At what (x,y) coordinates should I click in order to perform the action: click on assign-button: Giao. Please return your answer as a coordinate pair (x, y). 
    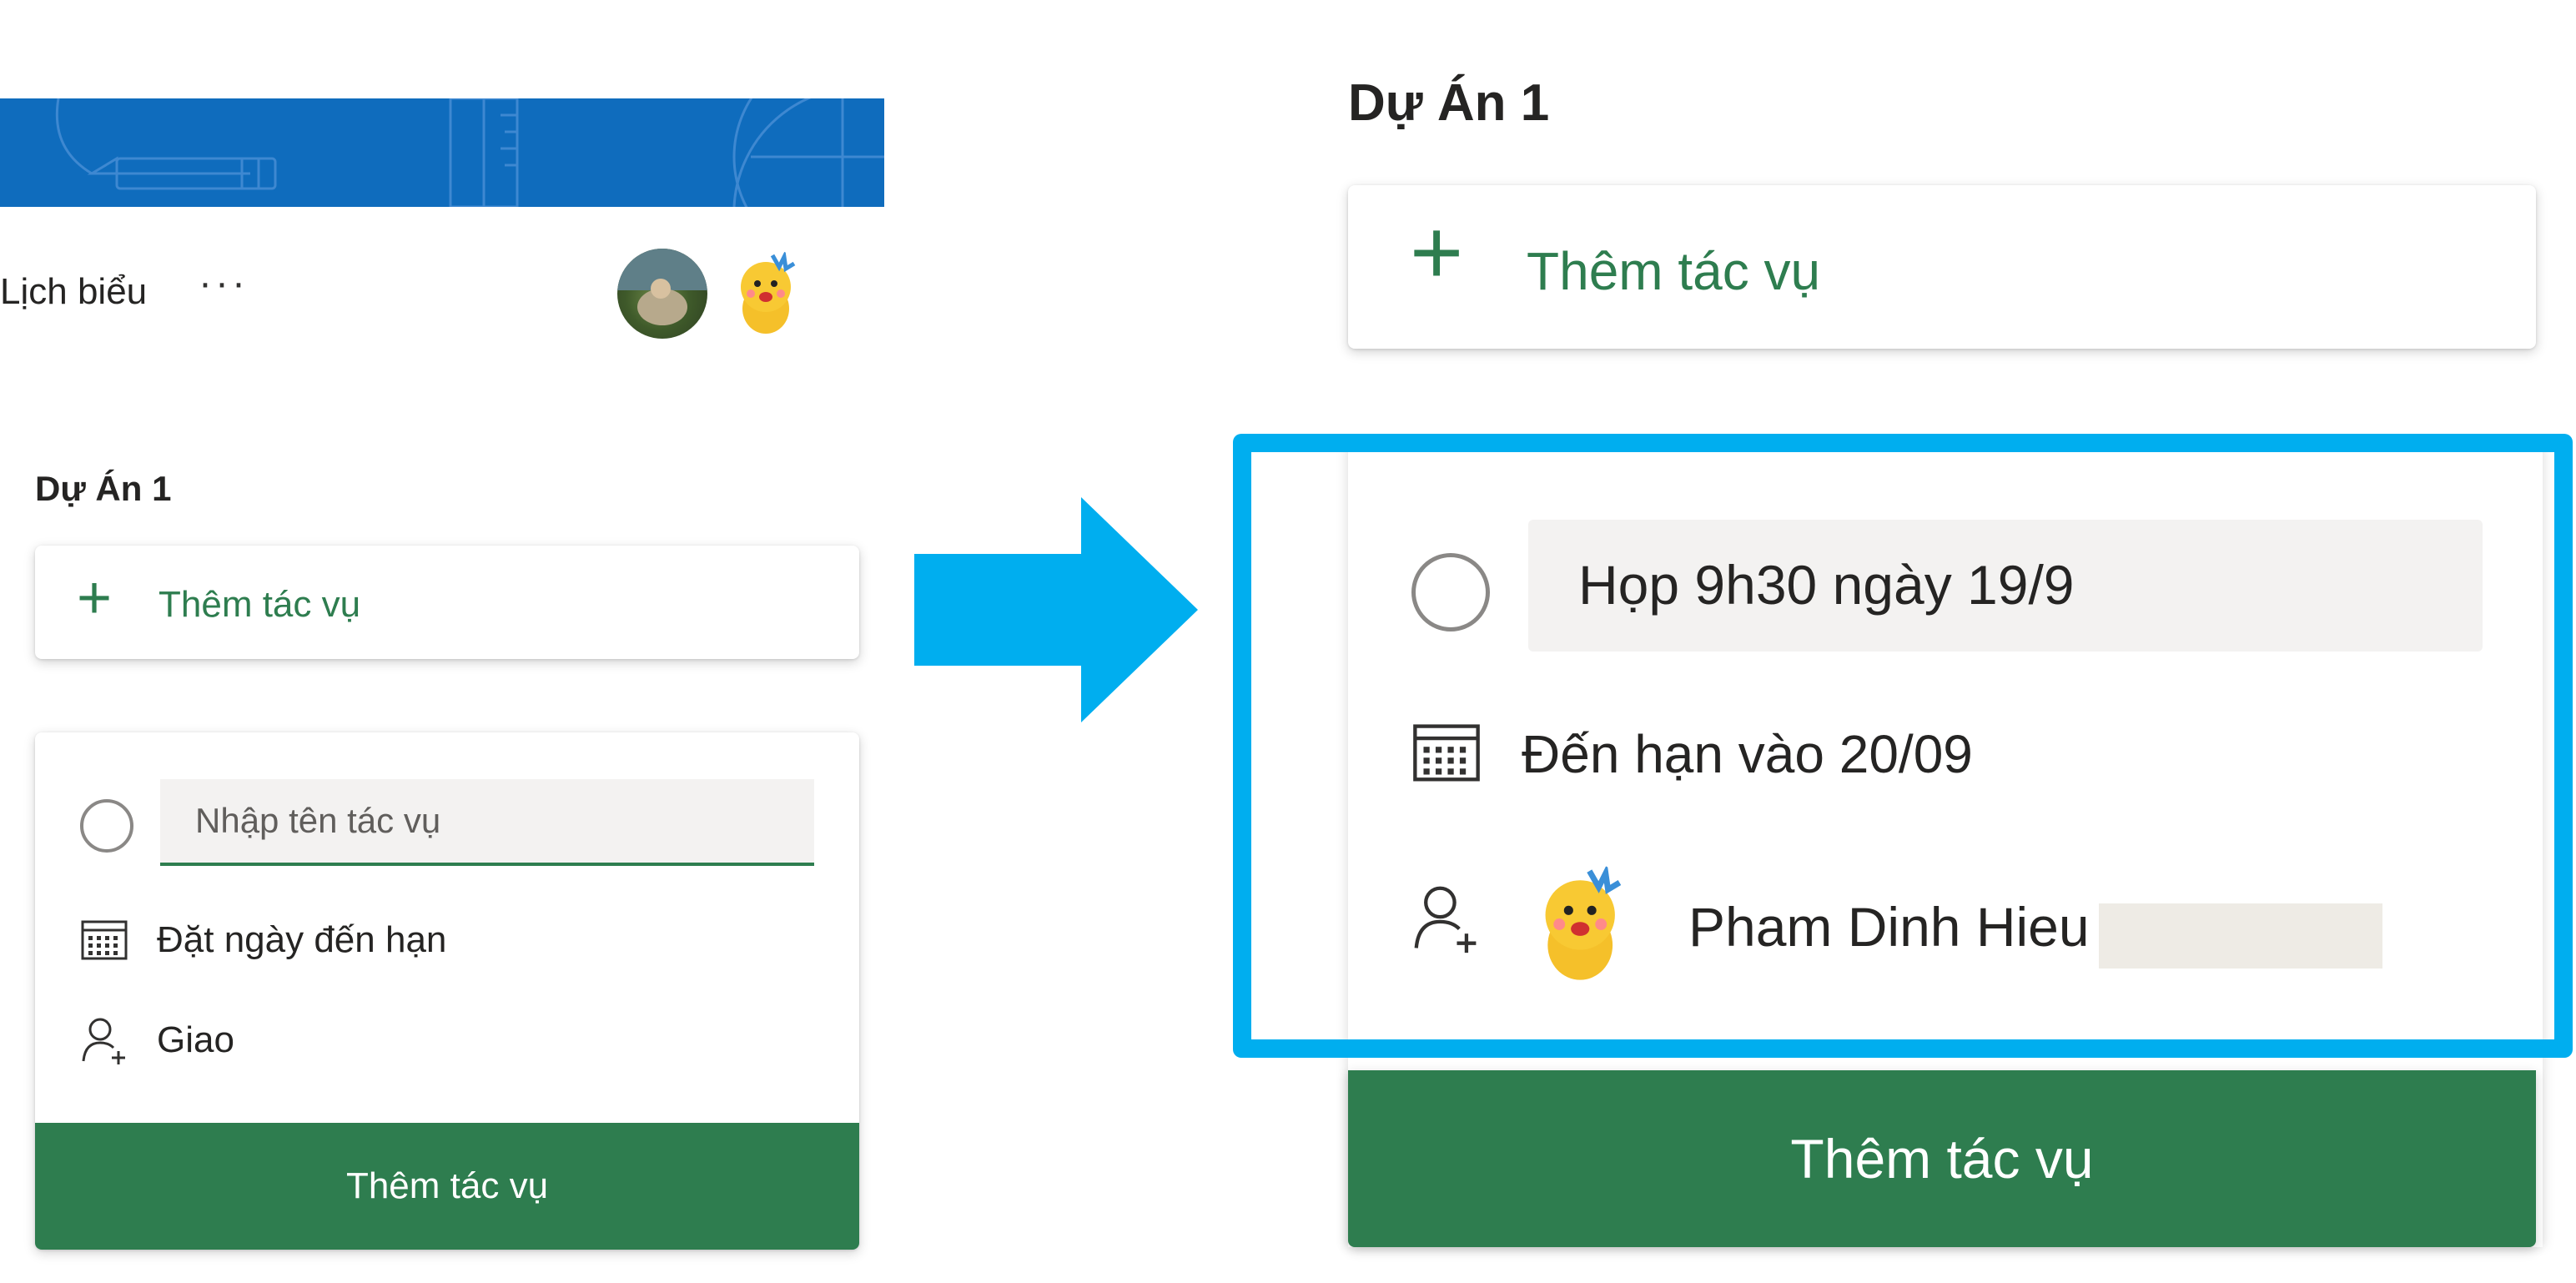
    Looking at the image, I should click on (195, 1040).